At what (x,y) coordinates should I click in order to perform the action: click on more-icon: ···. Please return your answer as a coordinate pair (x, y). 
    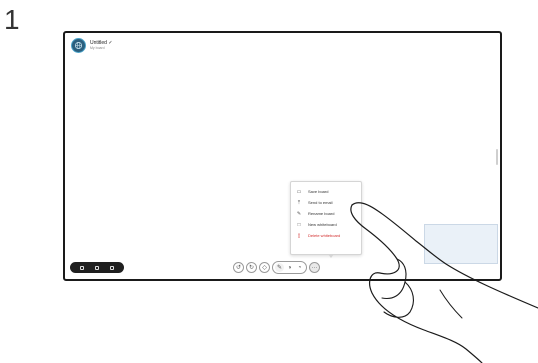
    Looking at the image, I should click on (314, 267).